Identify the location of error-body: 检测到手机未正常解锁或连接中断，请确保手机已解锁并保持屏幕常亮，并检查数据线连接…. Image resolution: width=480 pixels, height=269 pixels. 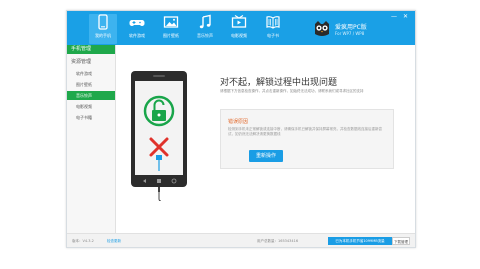
(305, 131).